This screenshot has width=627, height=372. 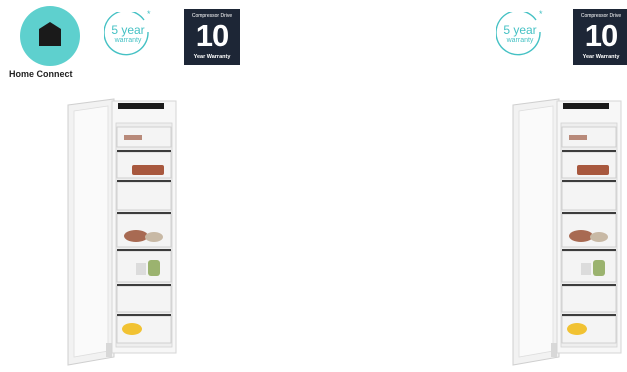 I want to click on home-connect-label: Home Connect, so click(x=41, y=74).